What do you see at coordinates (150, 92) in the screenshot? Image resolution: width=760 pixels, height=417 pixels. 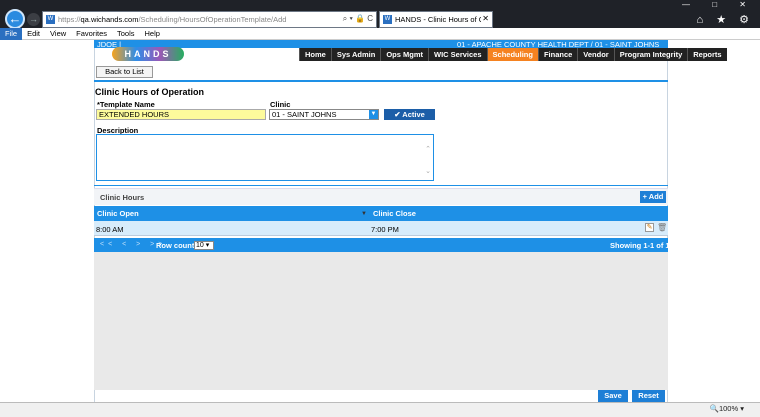 I see `page-title: Clinic Hours of Operation` at bounding box center [150, 92].